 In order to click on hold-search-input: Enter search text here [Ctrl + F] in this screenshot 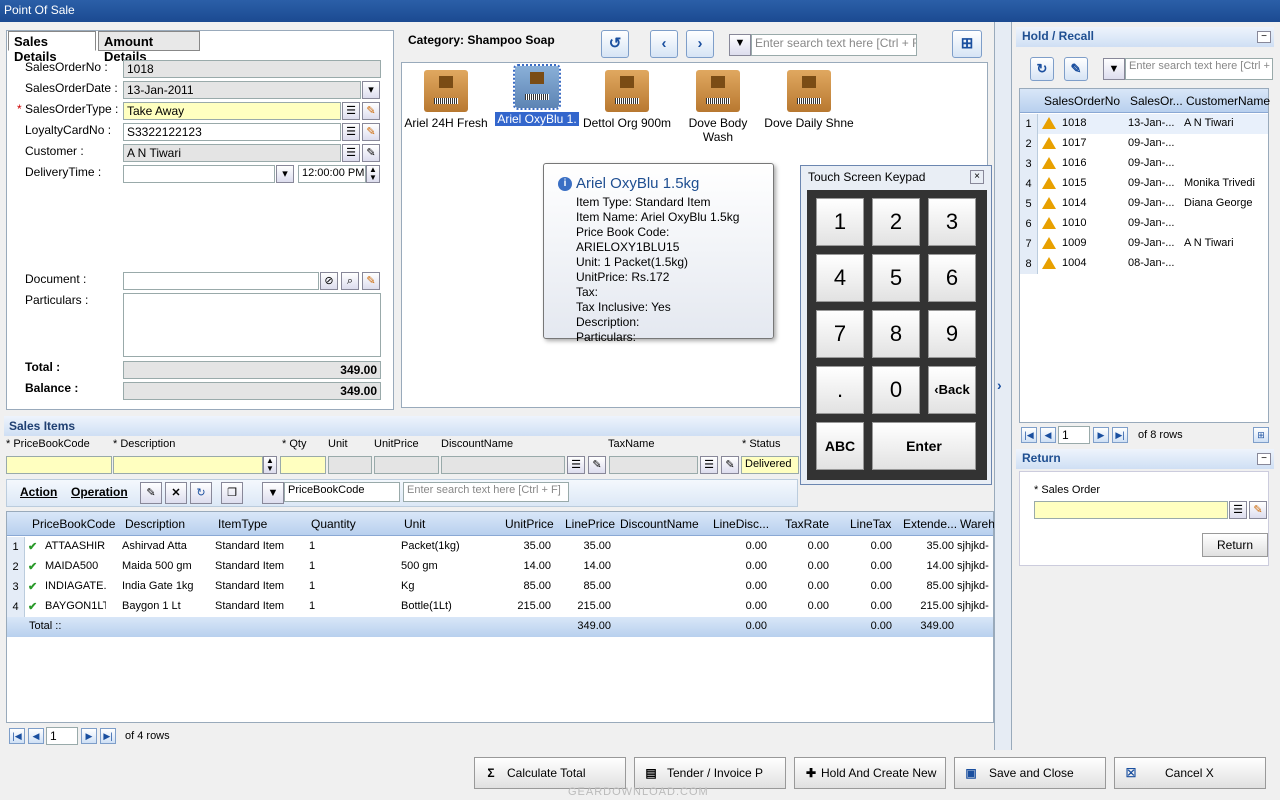, I will do `click(1199, 69)`.